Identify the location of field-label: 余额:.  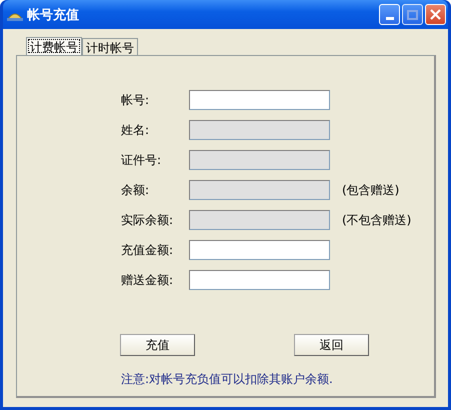
(135, 190).